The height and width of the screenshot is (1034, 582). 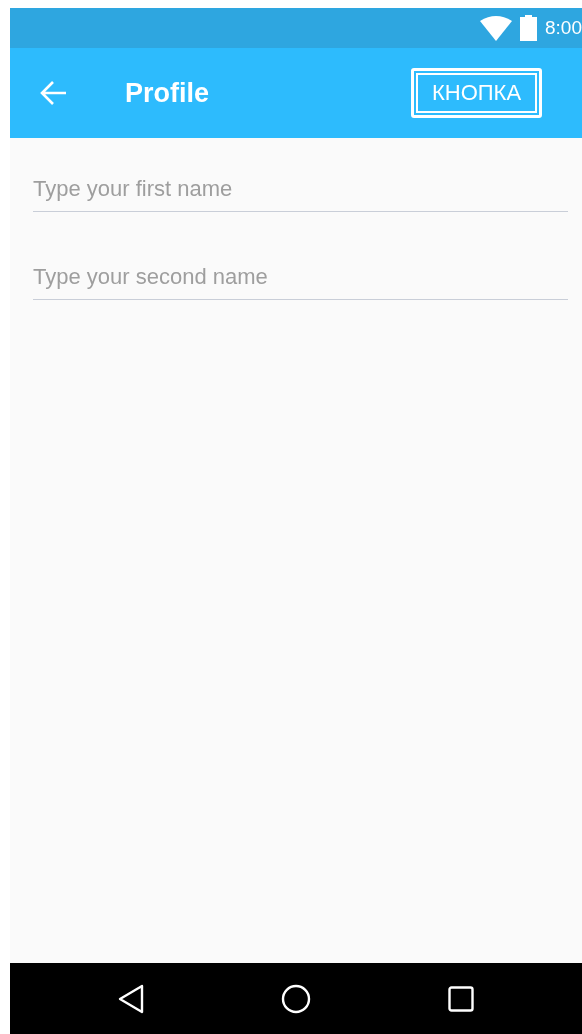 What do you see at coordinates (168, 93) in the screenshot?
I see `app-title: Profile` at bounding box center [168, 93].